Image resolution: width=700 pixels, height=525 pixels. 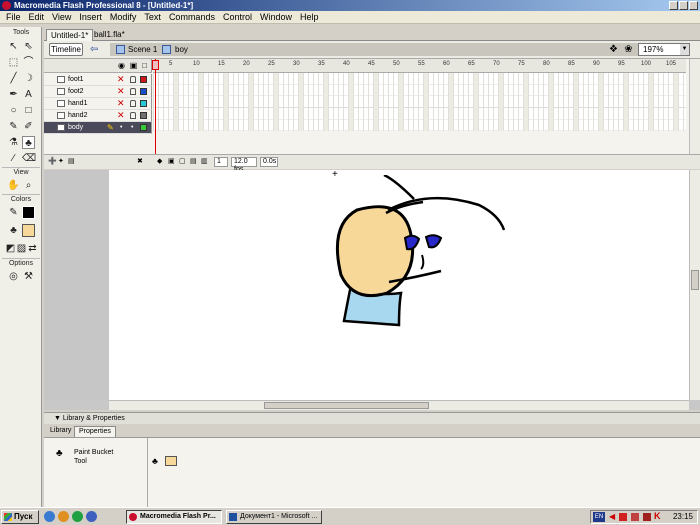 What do you see at coordinates (673, 5) in the screenshot?
I see `minimize-button` at bounding box center [673, 5].